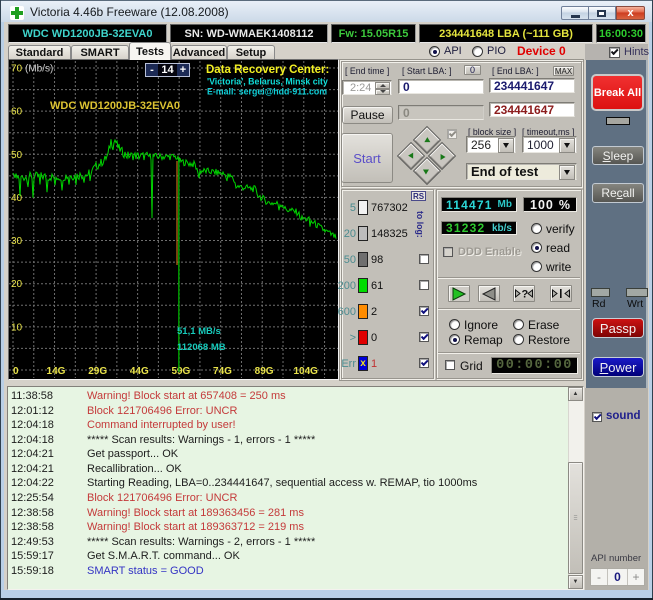 The height and width of the screenshot is (600, 653). Describe the element at coordinates (39, 69) in the screenshot. I see `svg-text: (Mb/s)` at that location.